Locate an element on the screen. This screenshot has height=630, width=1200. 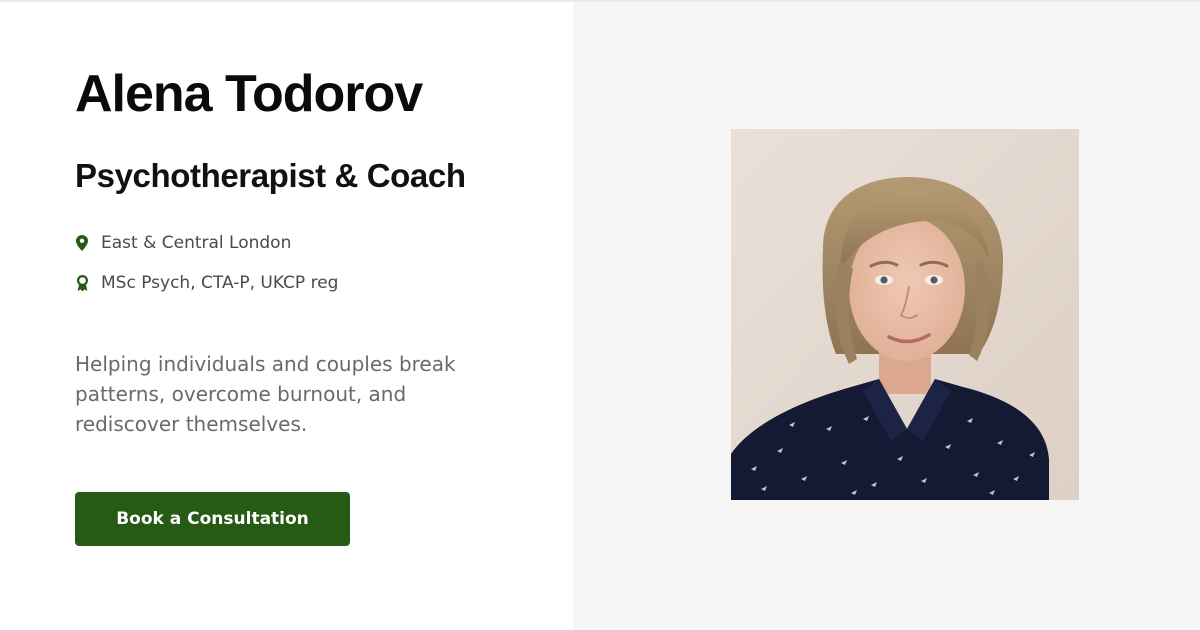
map-pin-icon is located at coordinates (82, 243).